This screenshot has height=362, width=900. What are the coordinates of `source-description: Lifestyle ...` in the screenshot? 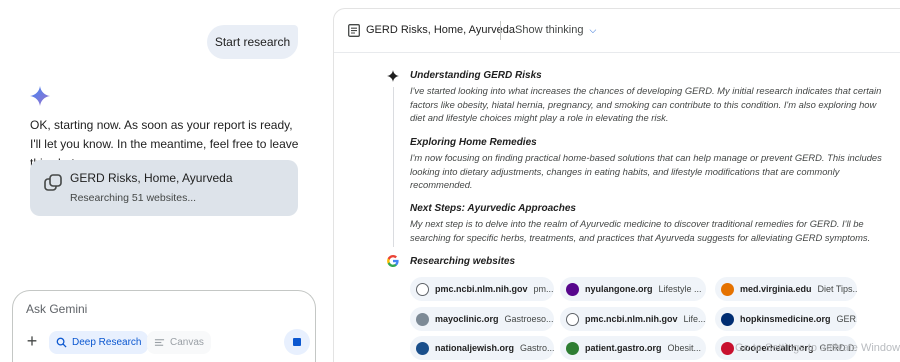 It's located at (680, 289).